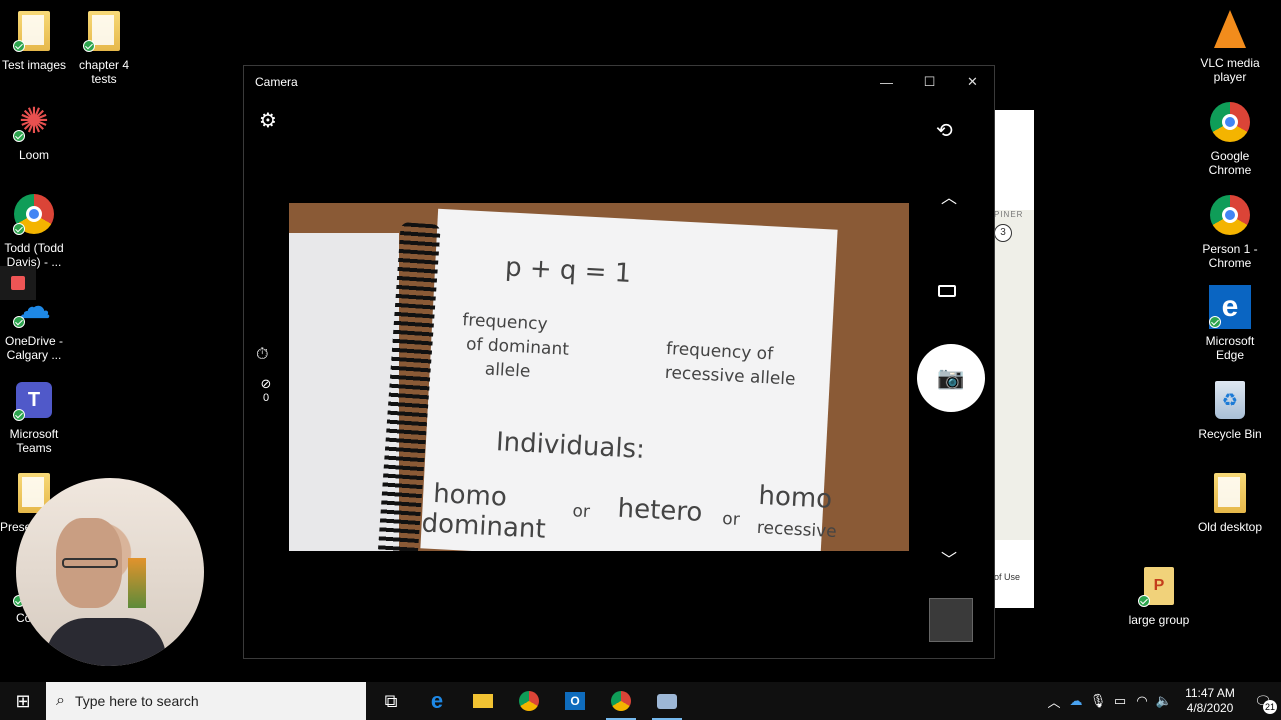  I want to click on taskbar-outlook: O, so click(575, 701).